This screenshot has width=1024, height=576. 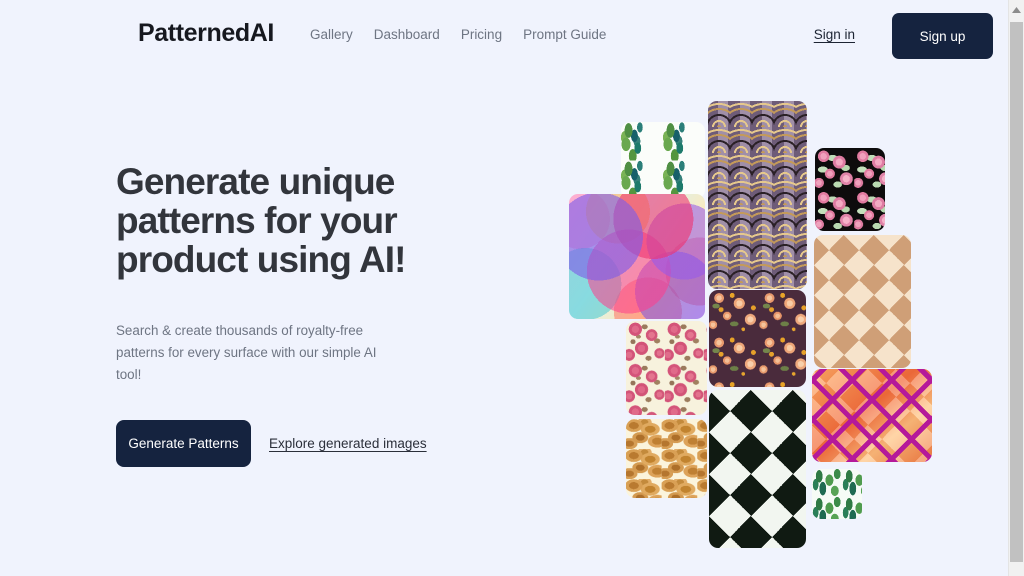 What do you see at coordinates (666, 458) in the screenshot?
I see `pattern-tile-golden-pebbles` at bounding box center [666, 458].